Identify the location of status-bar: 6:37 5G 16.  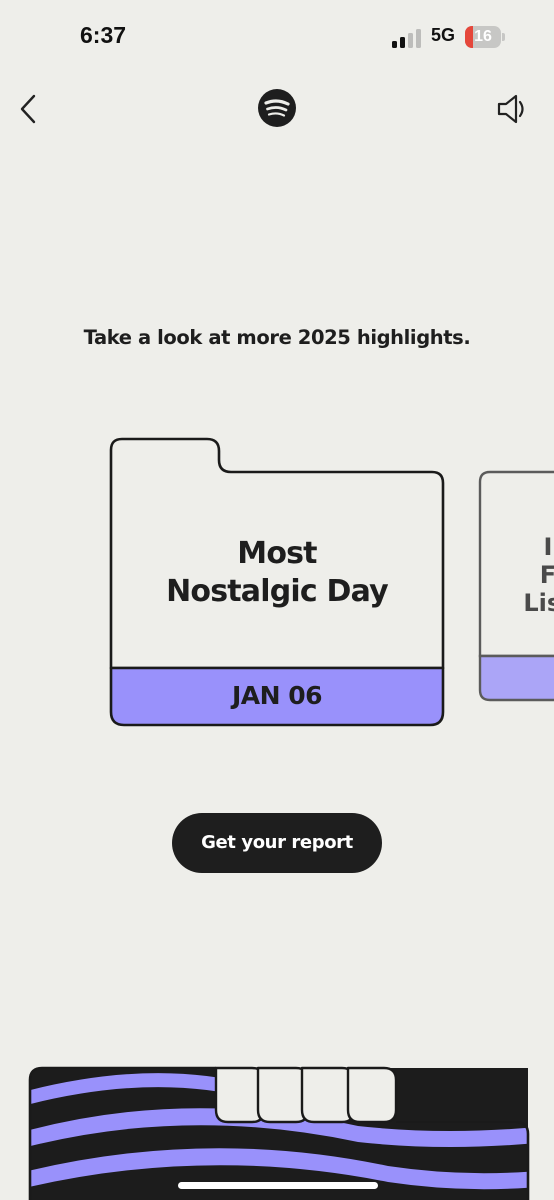
(277, 35).